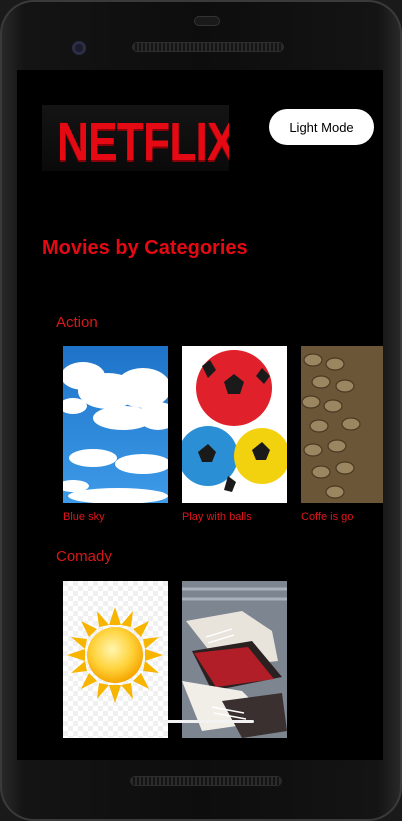 This screenshot has width=402, height=821. Describe the element at coordinates (208, 47) in the screenshot. I see `top-speaker-grille` at that location.